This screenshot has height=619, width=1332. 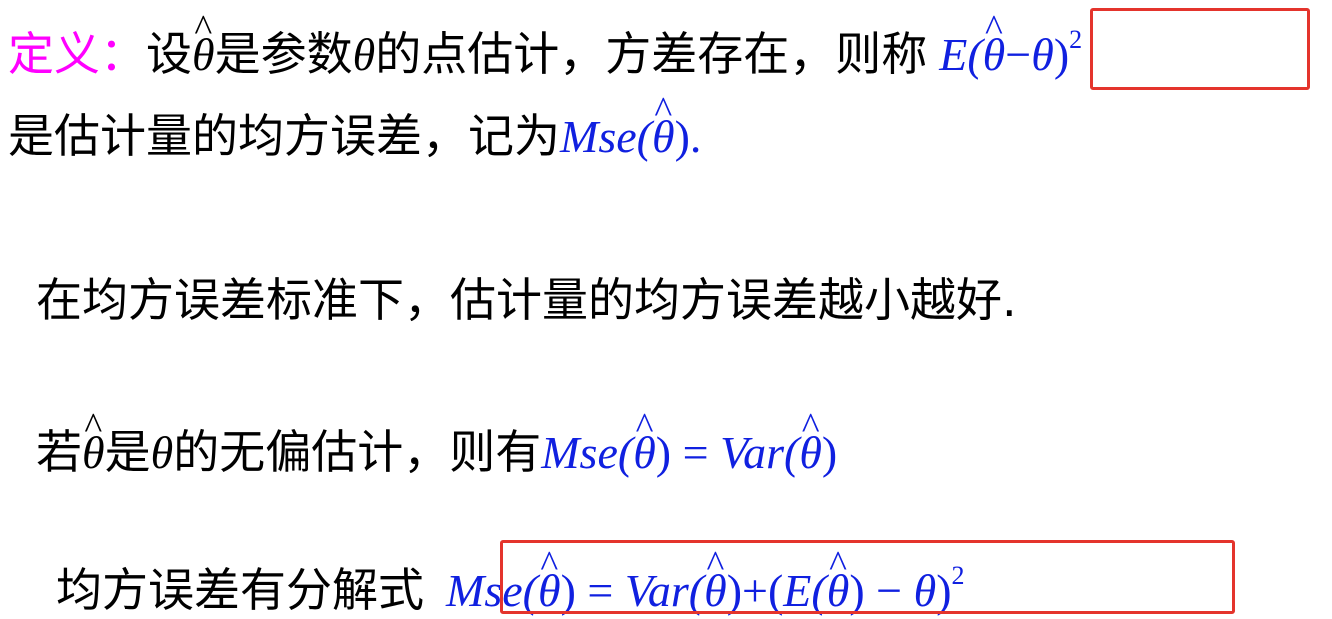 What do you see at coordinates (240, 590) in the screenshot?
I see `decomposition-label: 均方误差有分解式` at bounding box center [240, 590].